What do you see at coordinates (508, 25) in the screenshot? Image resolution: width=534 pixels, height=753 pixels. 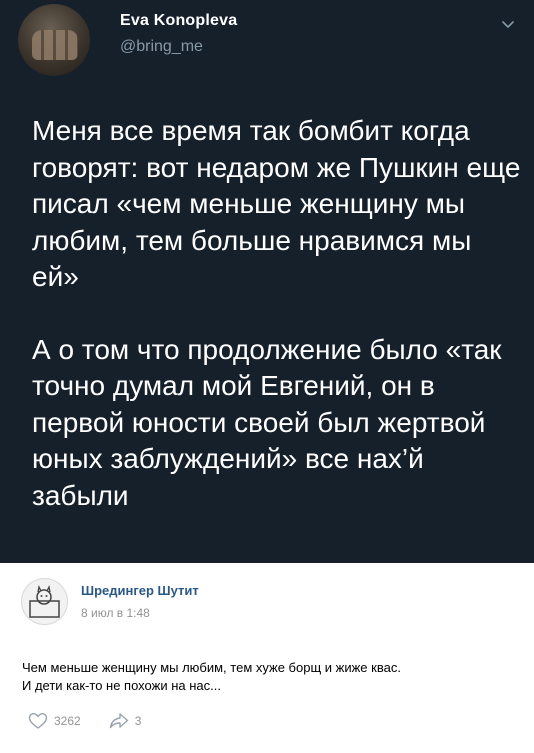 I see `chevron-down-icon` at bounding box center [508, 25].